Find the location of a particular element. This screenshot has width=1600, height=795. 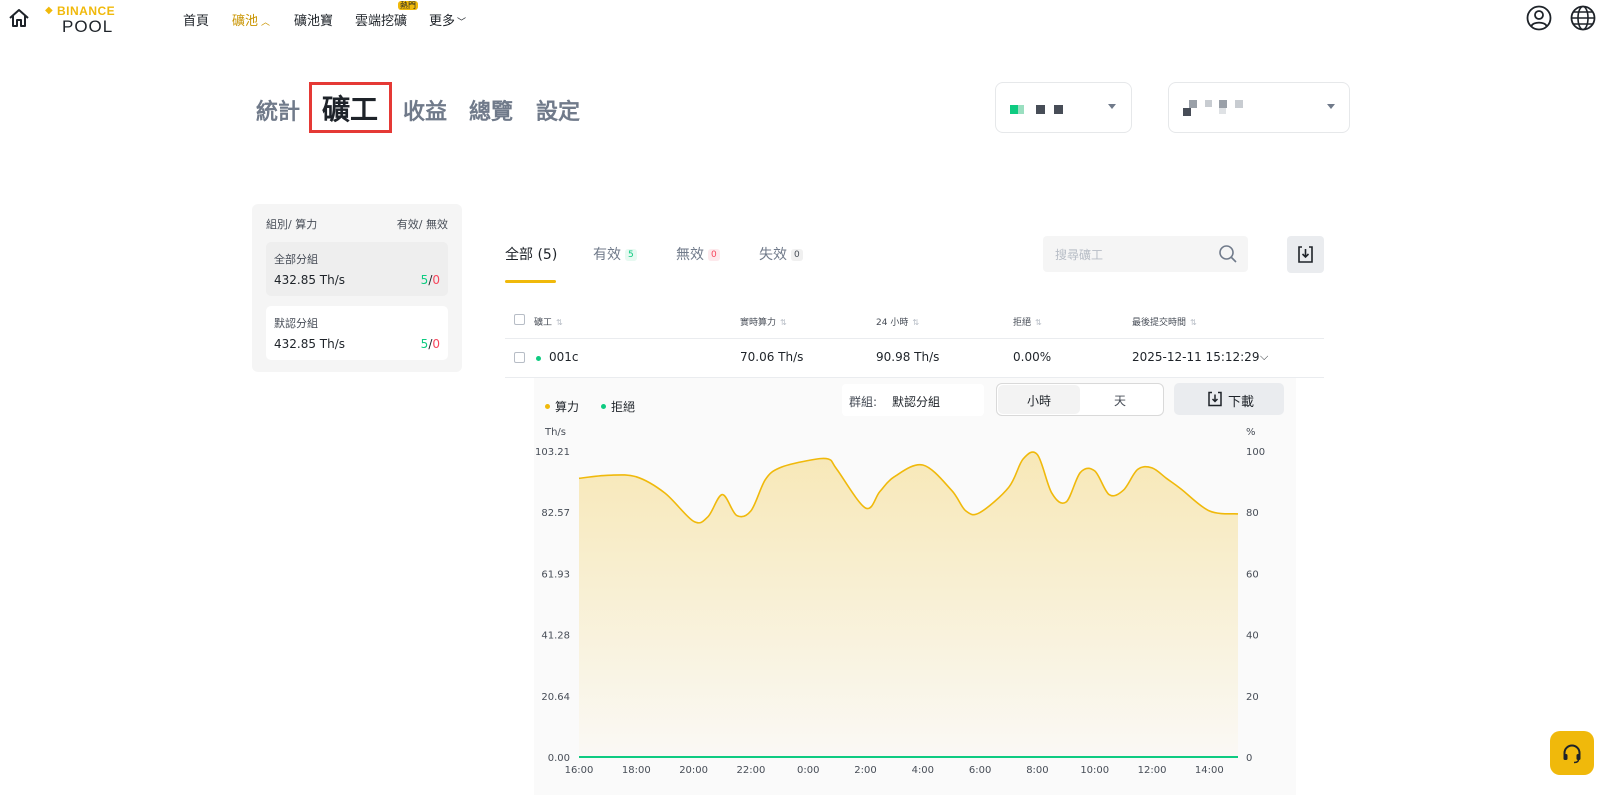

logo-diamond-icon: ◆ is located at coordinates (49, 10).